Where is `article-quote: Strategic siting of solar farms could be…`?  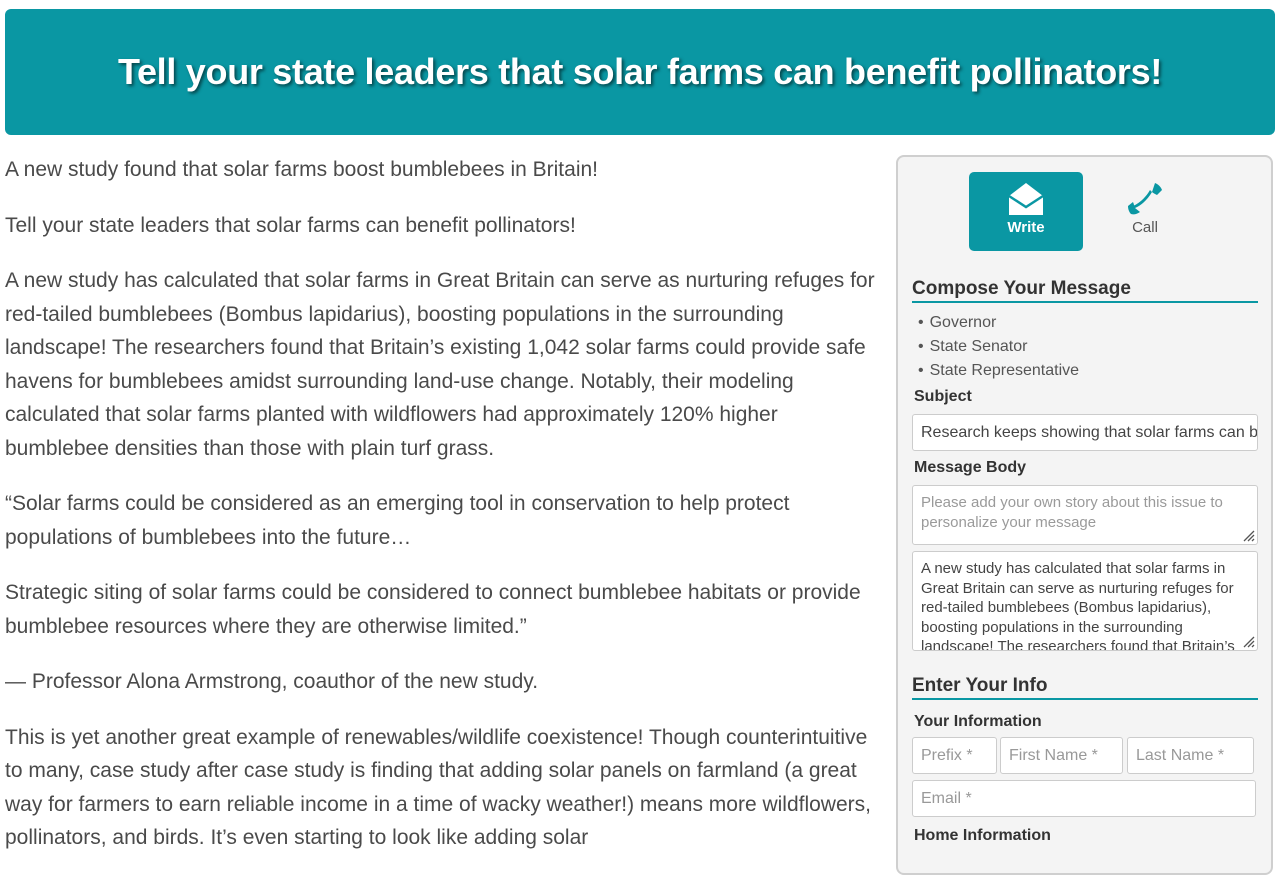 article-quote: Strategic siting of solar farms could be… is located at coordinates (433, 609).